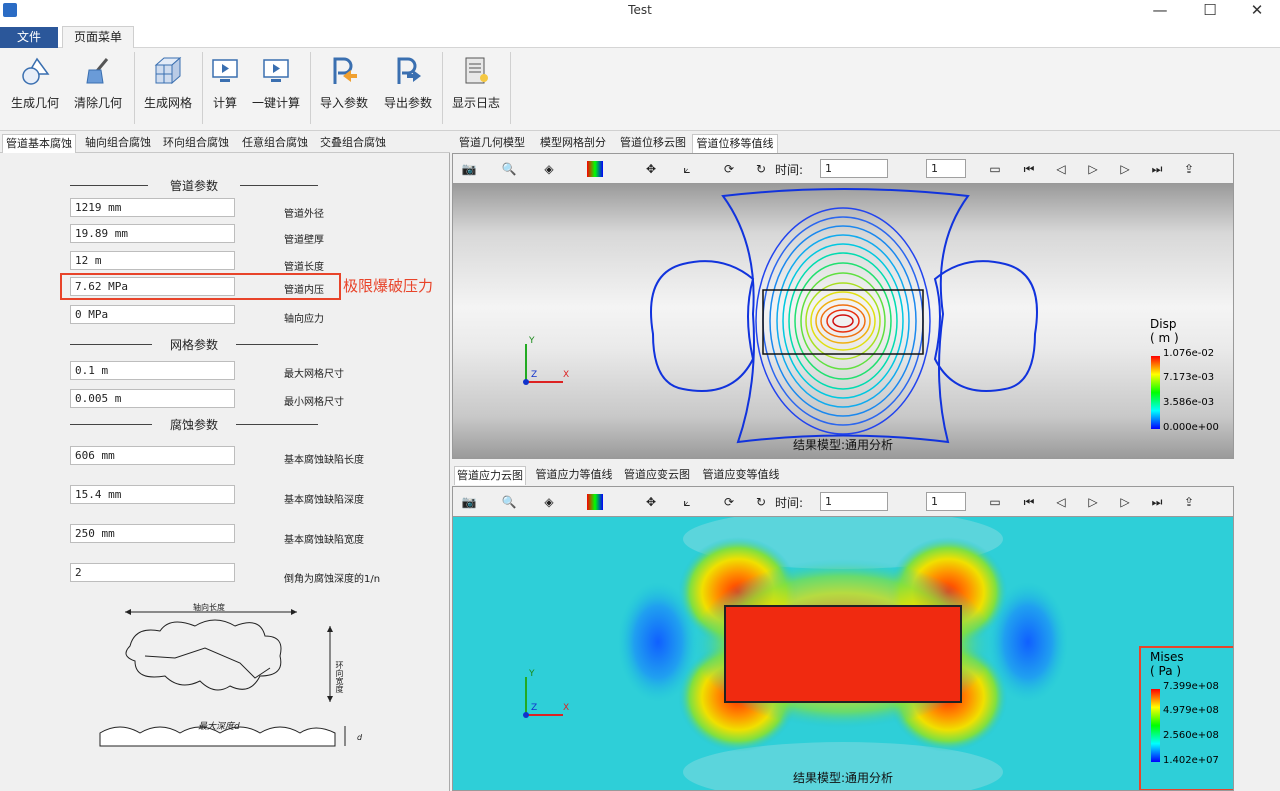  What do you see at coordinates (168, 71) in the screenshot?
I see `mesh-cube-icon` at bounding box center [168, 71].